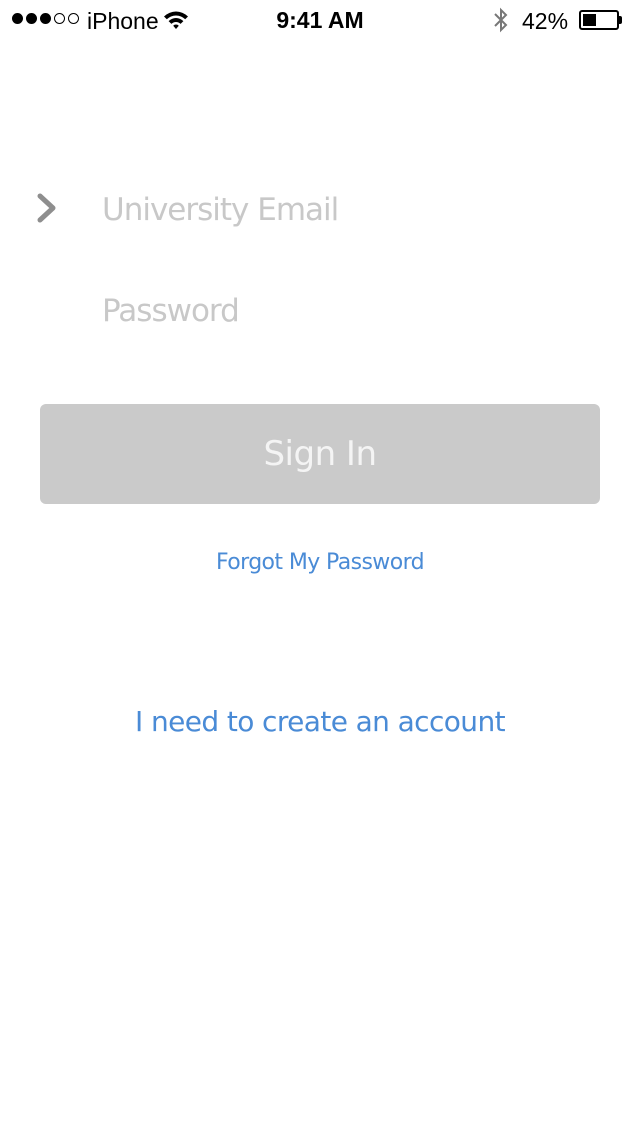  What do you see at coordinates (545, 21) in the screenshot?
I see `battery-percentage: 42%` at bounding box center [545, 21].